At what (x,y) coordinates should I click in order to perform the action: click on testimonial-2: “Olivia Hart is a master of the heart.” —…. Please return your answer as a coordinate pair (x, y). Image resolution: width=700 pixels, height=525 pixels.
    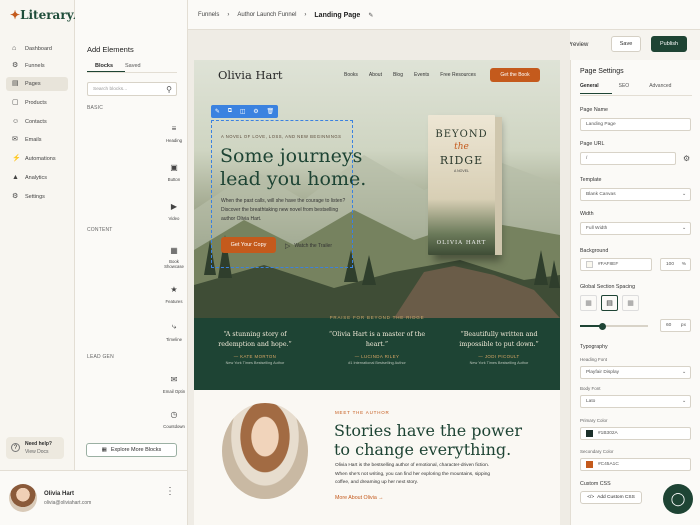
    Looking at the image, I should click on (377, 347).